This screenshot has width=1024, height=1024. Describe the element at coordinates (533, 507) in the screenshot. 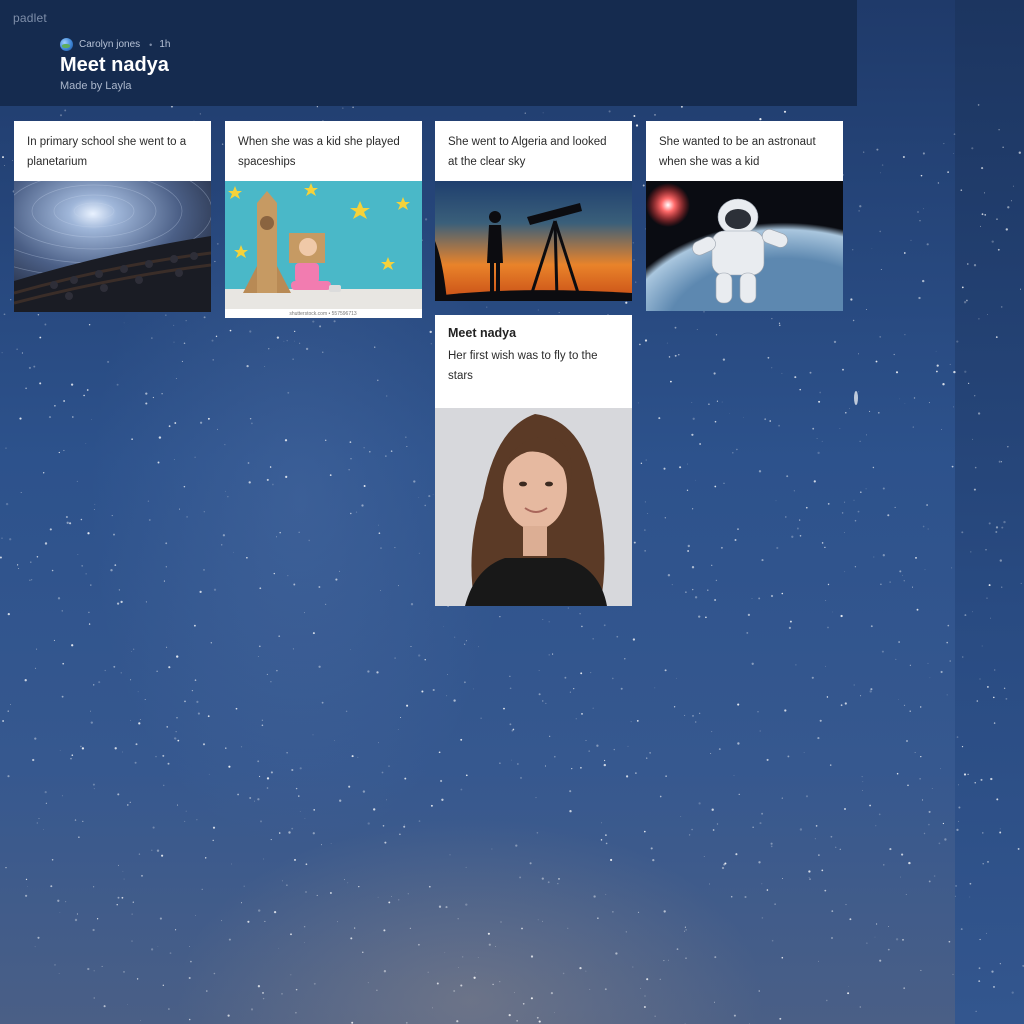

I see `portrait-photo` at that location.